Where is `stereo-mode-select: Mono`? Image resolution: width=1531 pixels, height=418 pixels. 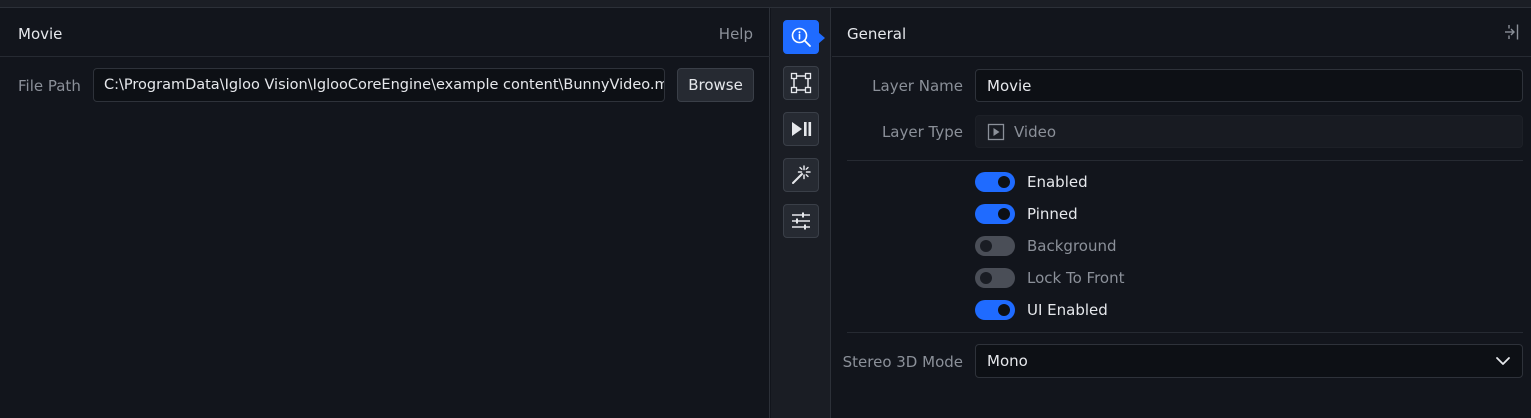 stereo-mode-select: Mono is located at coordinates (1249, 361).